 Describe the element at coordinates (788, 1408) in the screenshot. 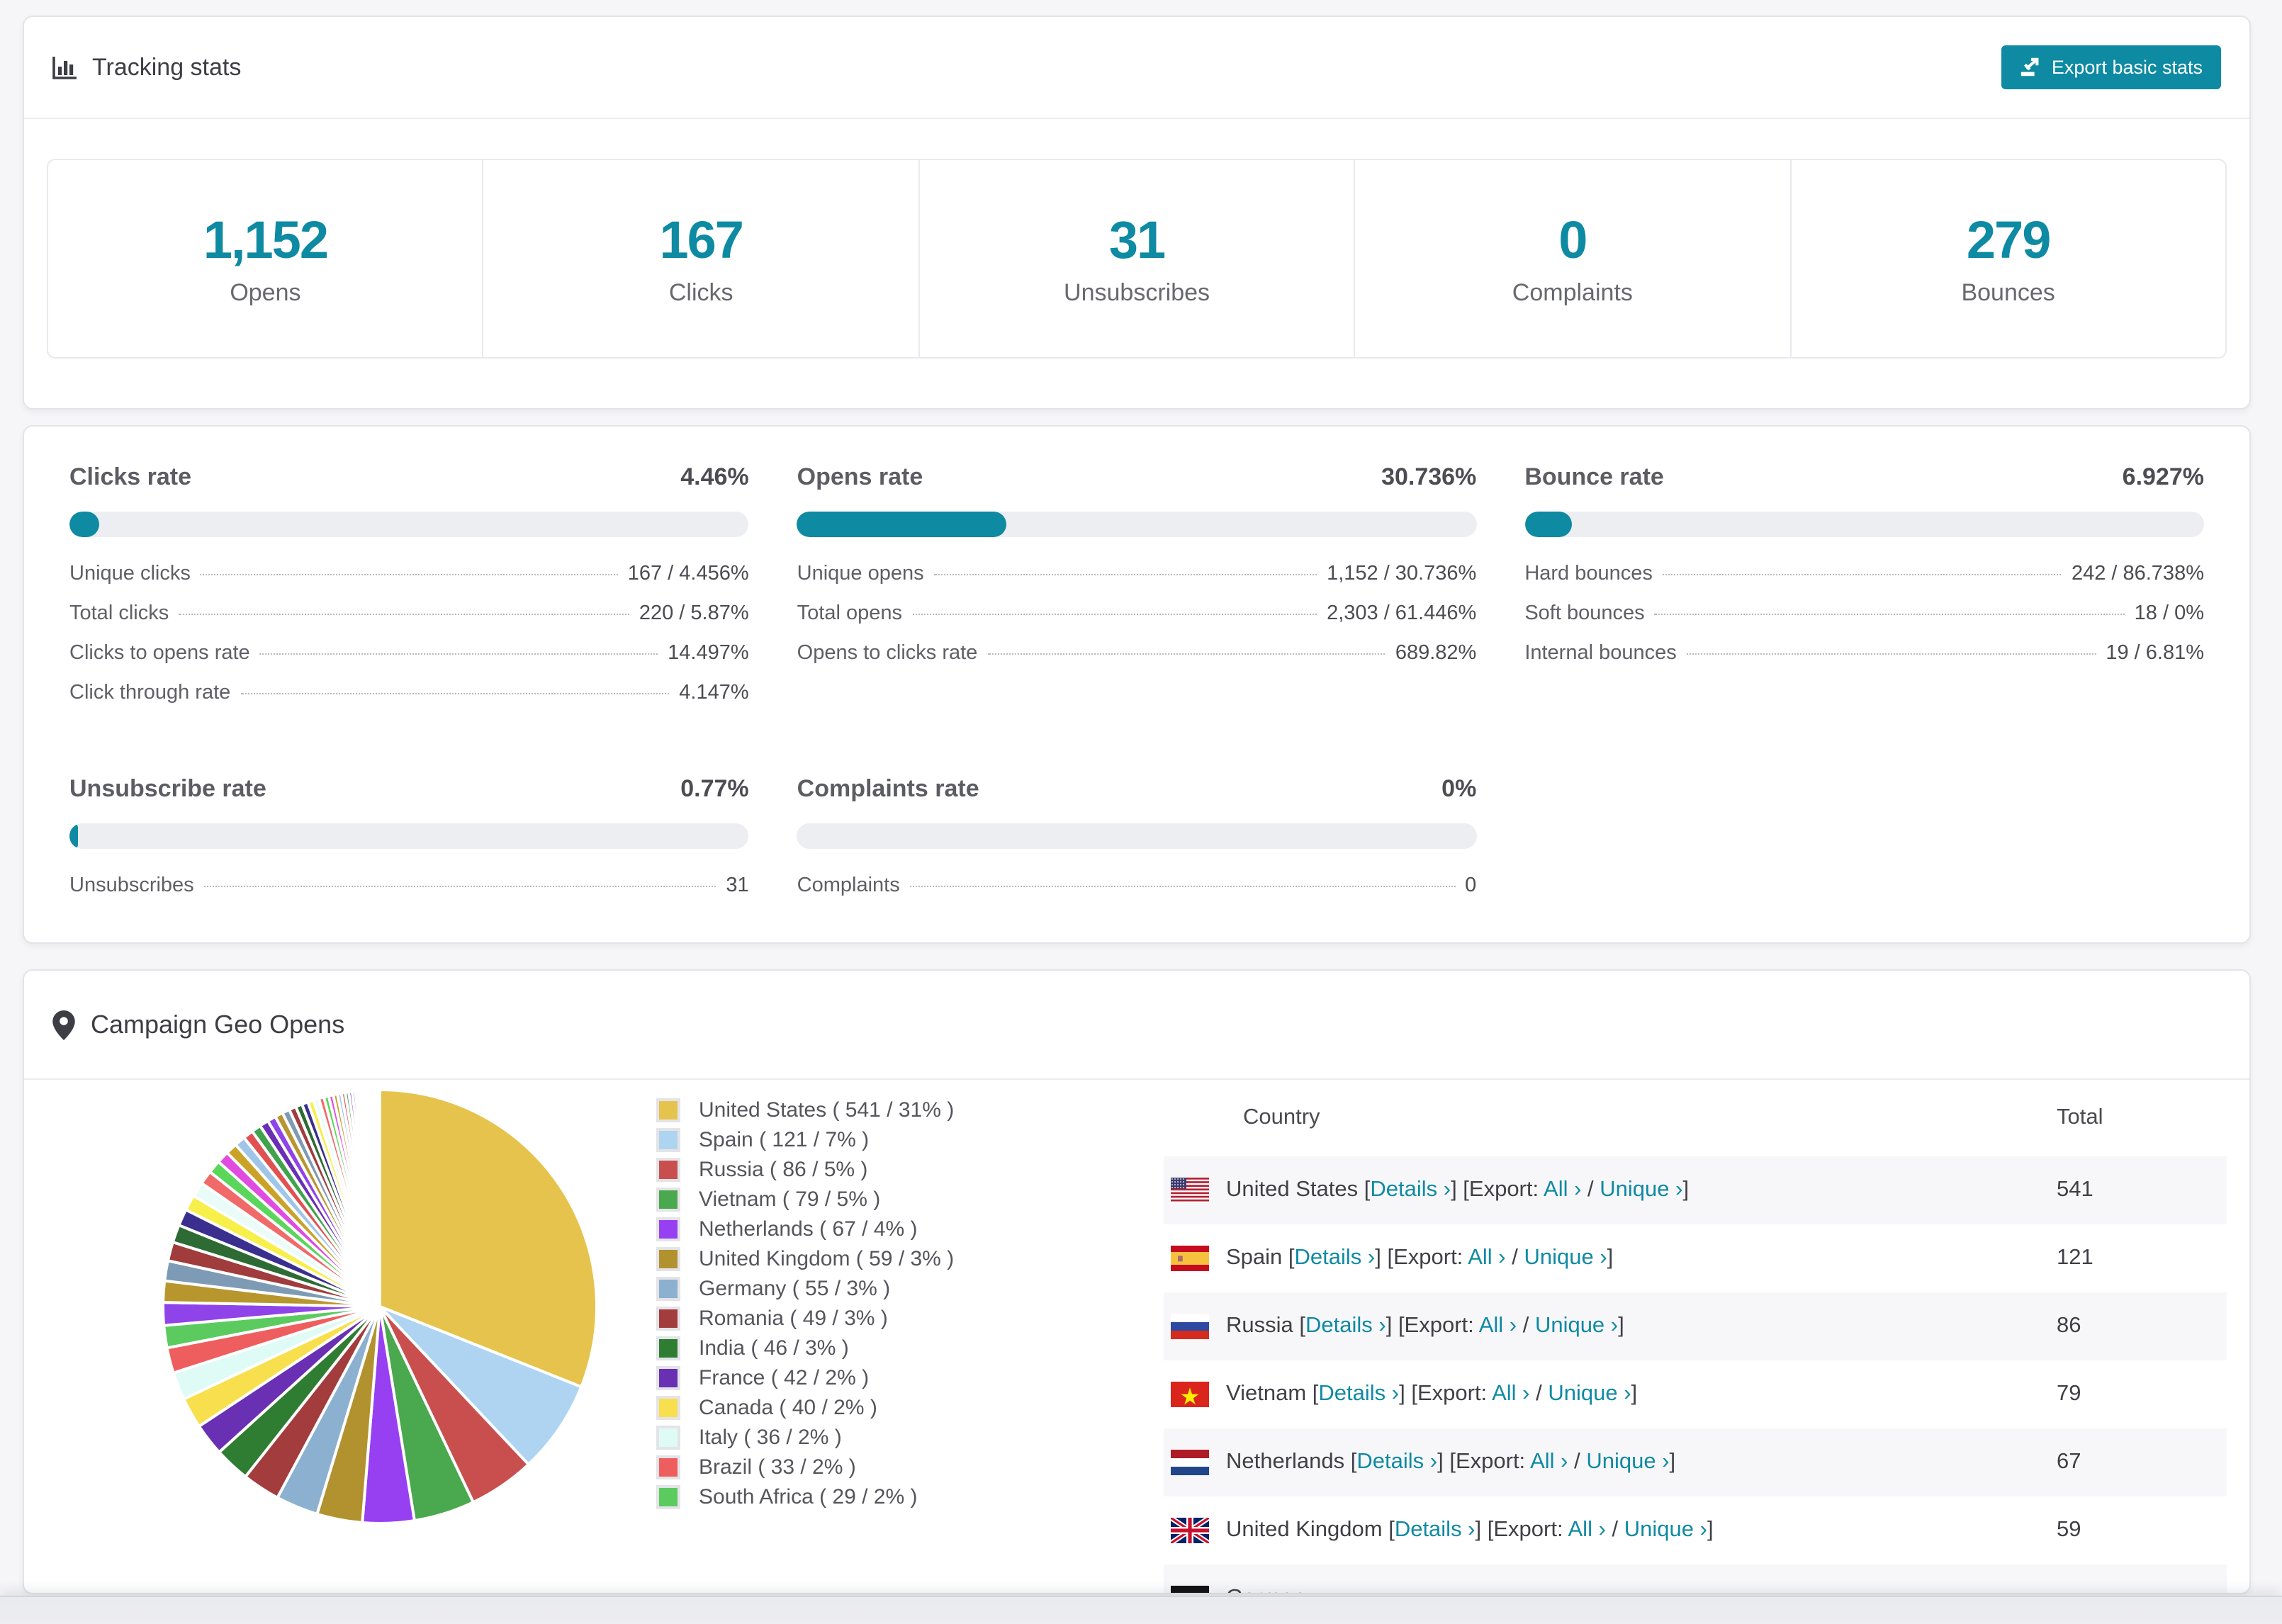

I see `legend-label: Canada ( 40 / 2% )` at that location.